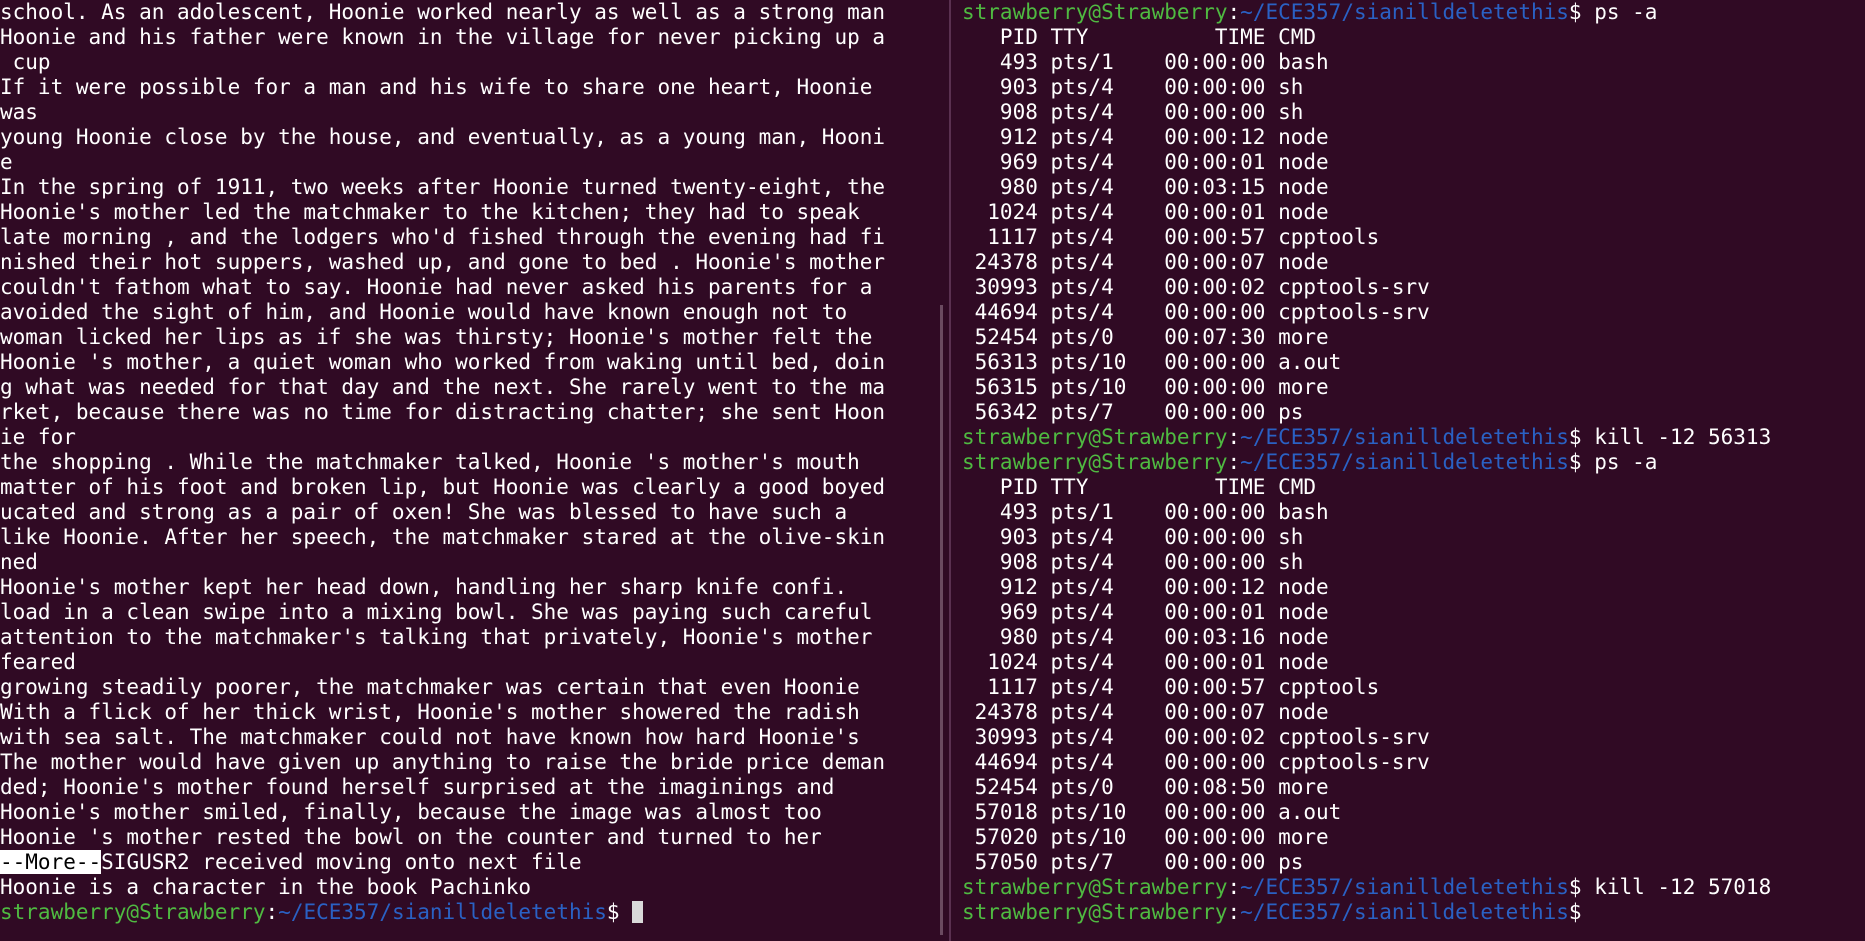  Describe the element at coordinates (1145, 337) in the screenshot. I see `ps-row: 52454 pts/0 00:07:30 more` at that location.